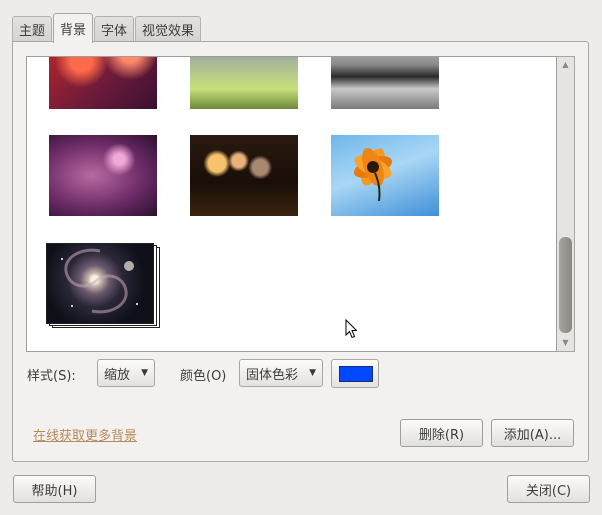 The width and height of the screenshot is (602, 515). I want to click on color-label: 颜色(O), so click(203, 376).